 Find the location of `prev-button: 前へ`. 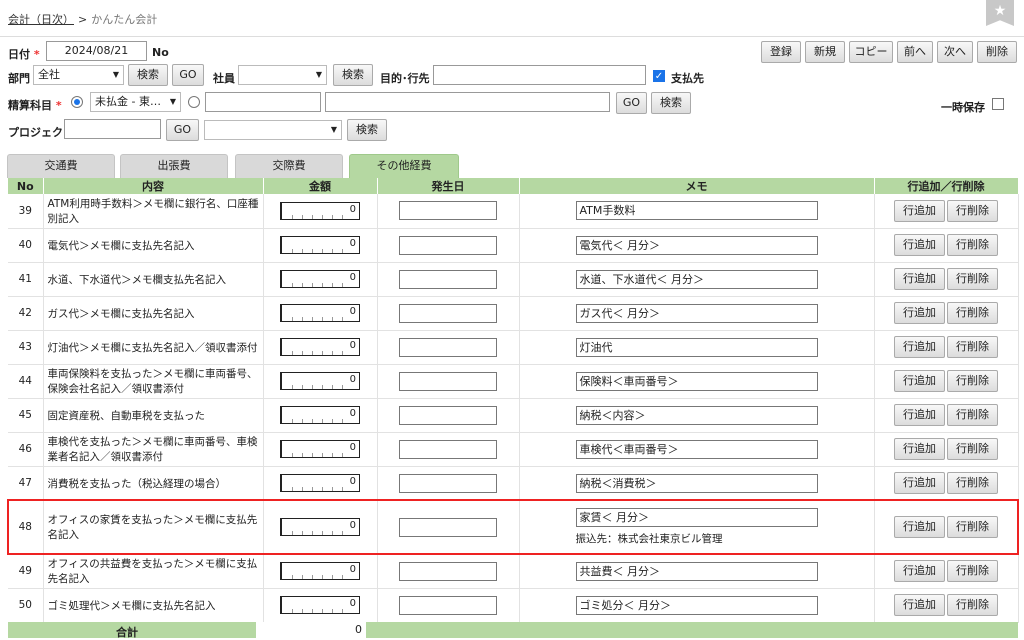

prev-button: 前へ is located at coordinates (915, 52).